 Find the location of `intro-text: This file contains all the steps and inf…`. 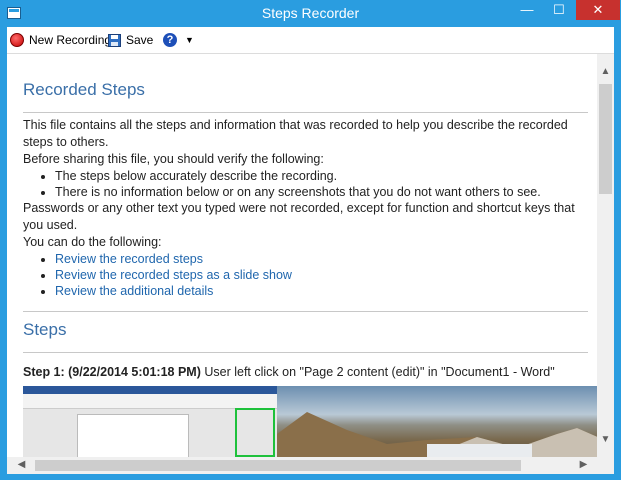

intro-text: This file contains all the steps and inf… is located at coordinates (295, 133).